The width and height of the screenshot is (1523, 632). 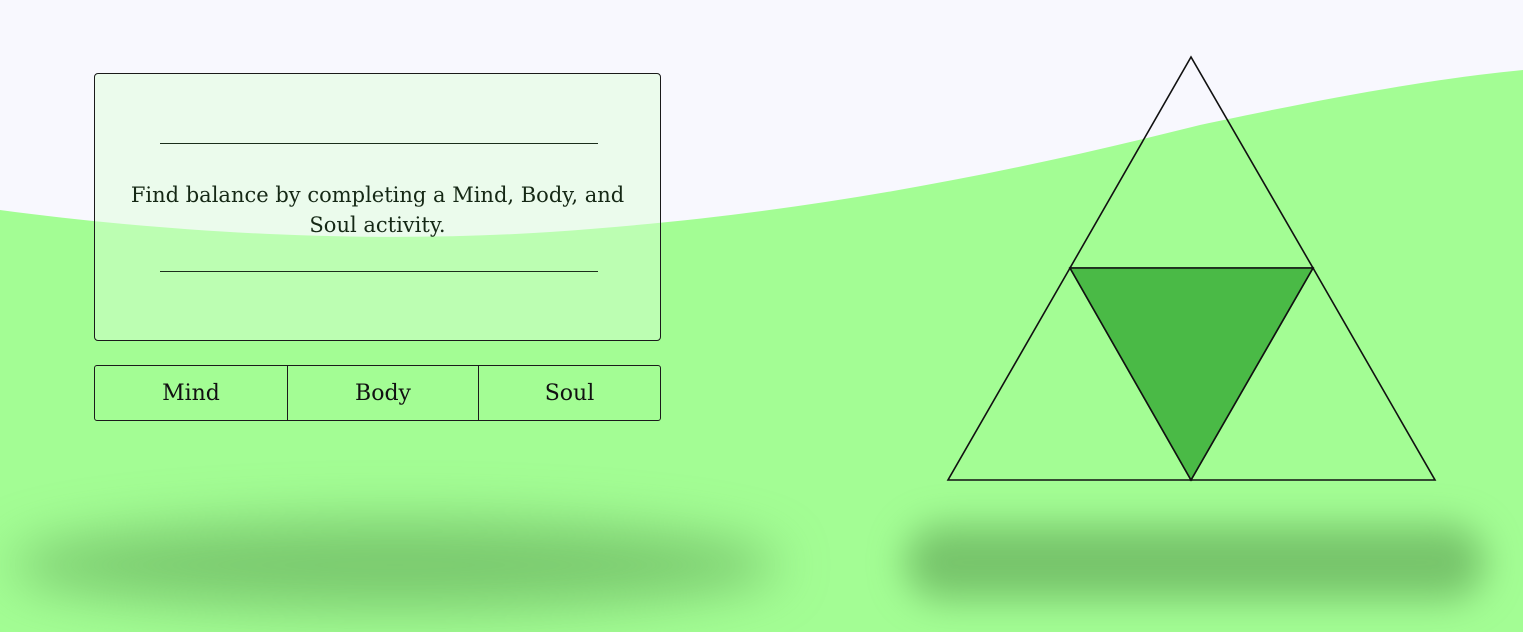 I want to click on triforce-segment-center, so click(x=1191, y=374).